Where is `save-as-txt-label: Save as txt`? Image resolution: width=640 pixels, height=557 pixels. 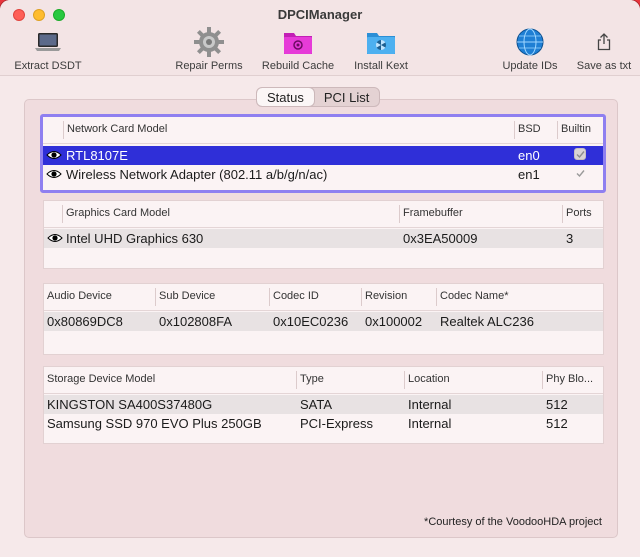
save-as-txt-label: Save as txt is located at coordinates (604, 66).